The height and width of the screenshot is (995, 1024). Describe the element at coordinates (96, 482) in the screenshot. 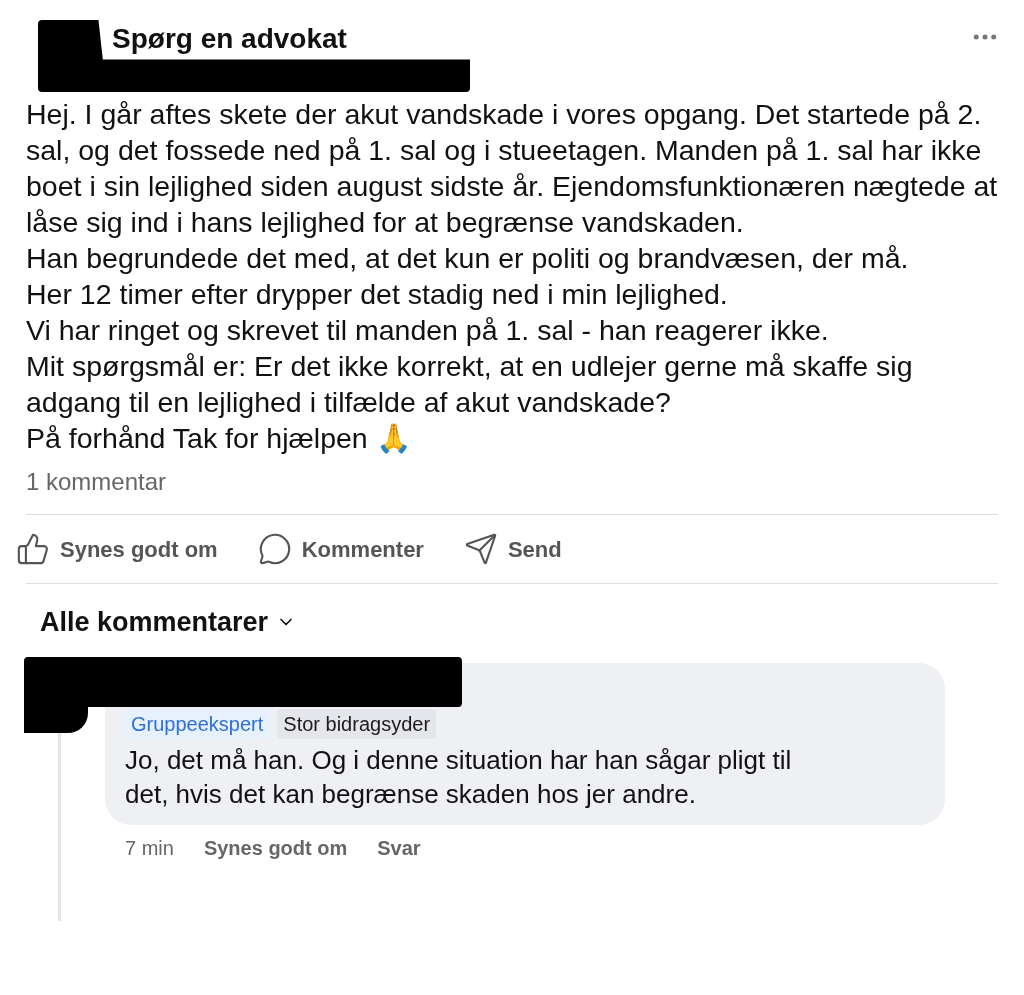

I see `comment-count: 1 kommentar` at that location.